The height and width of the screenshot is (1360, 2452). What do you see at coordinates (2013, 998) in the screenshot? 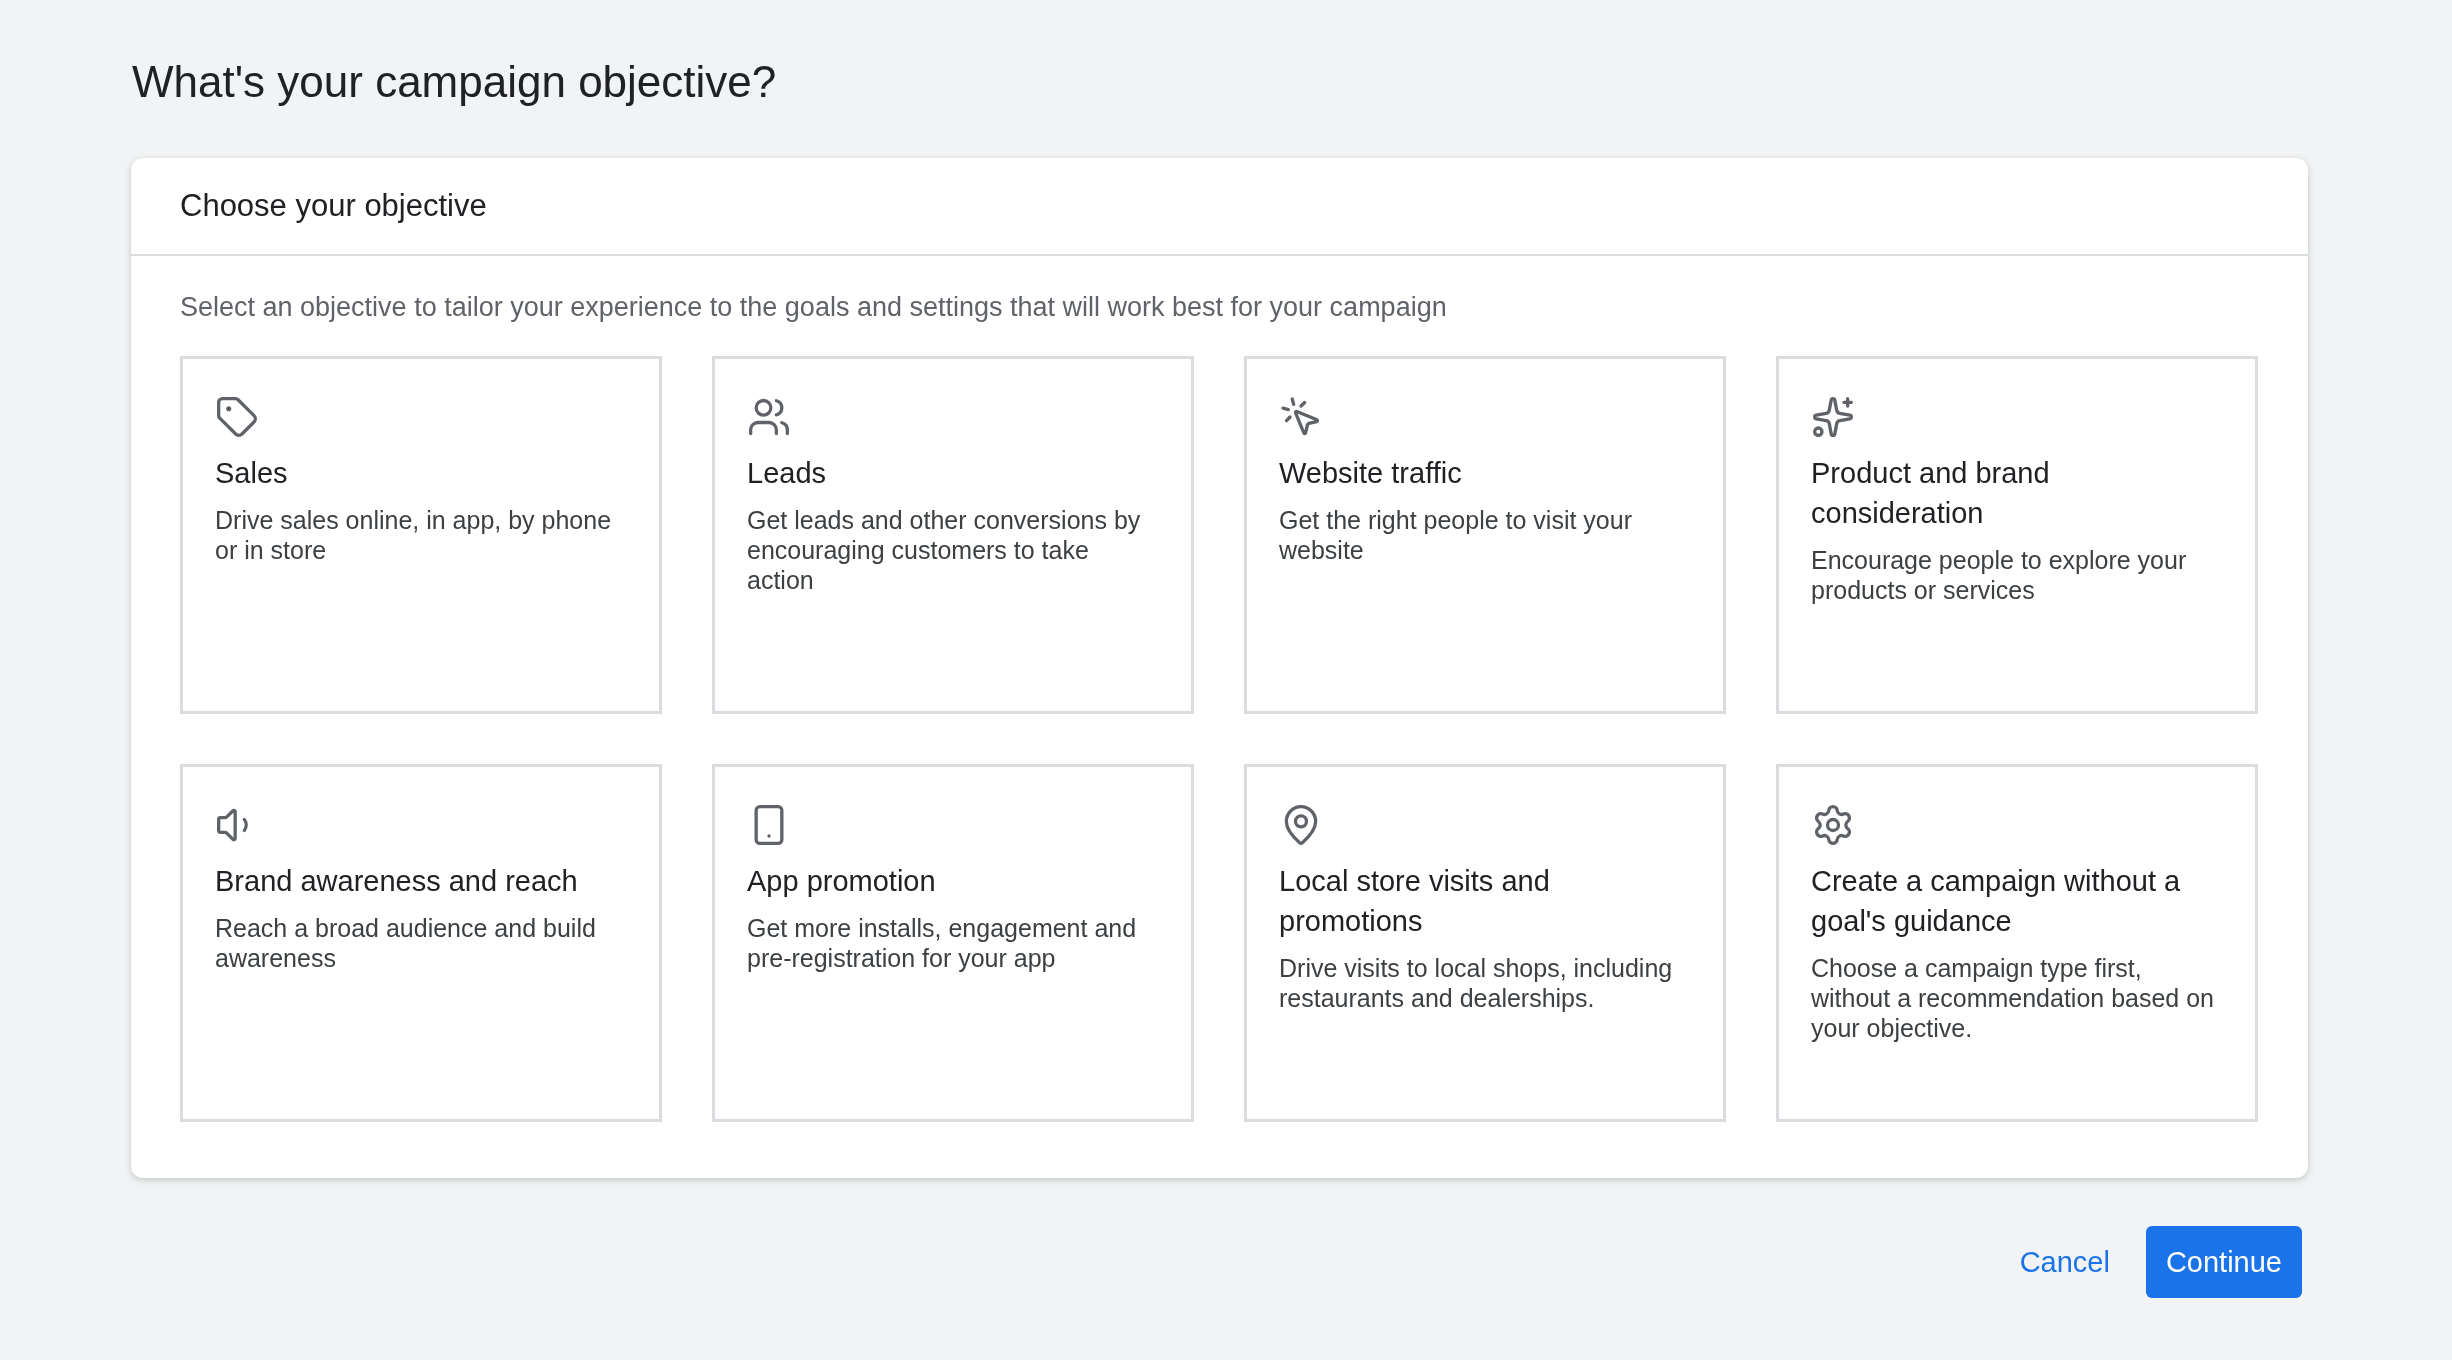
I see `objective-description: Choose a campaign type first, without a recommendation based on your objective.` at bounding box center [2013, 998].